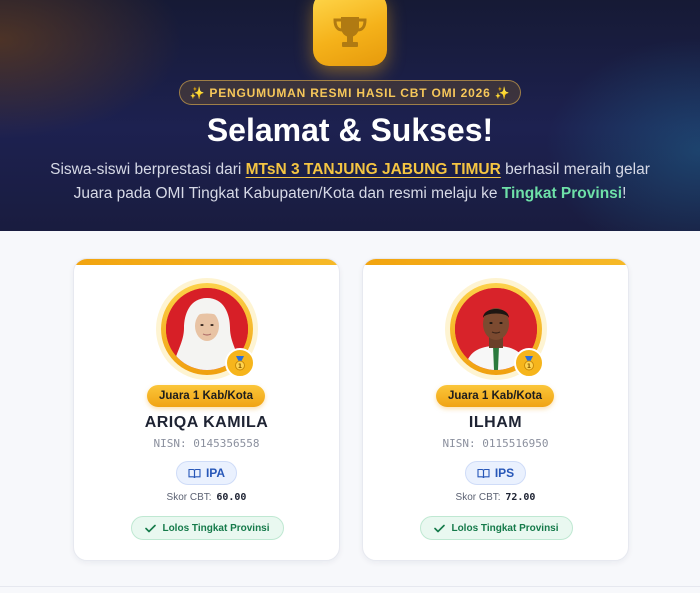 This screenshot has height=593, width=700. I want to click on student-nisn: NISN: 0115516950, so click(495, 443).